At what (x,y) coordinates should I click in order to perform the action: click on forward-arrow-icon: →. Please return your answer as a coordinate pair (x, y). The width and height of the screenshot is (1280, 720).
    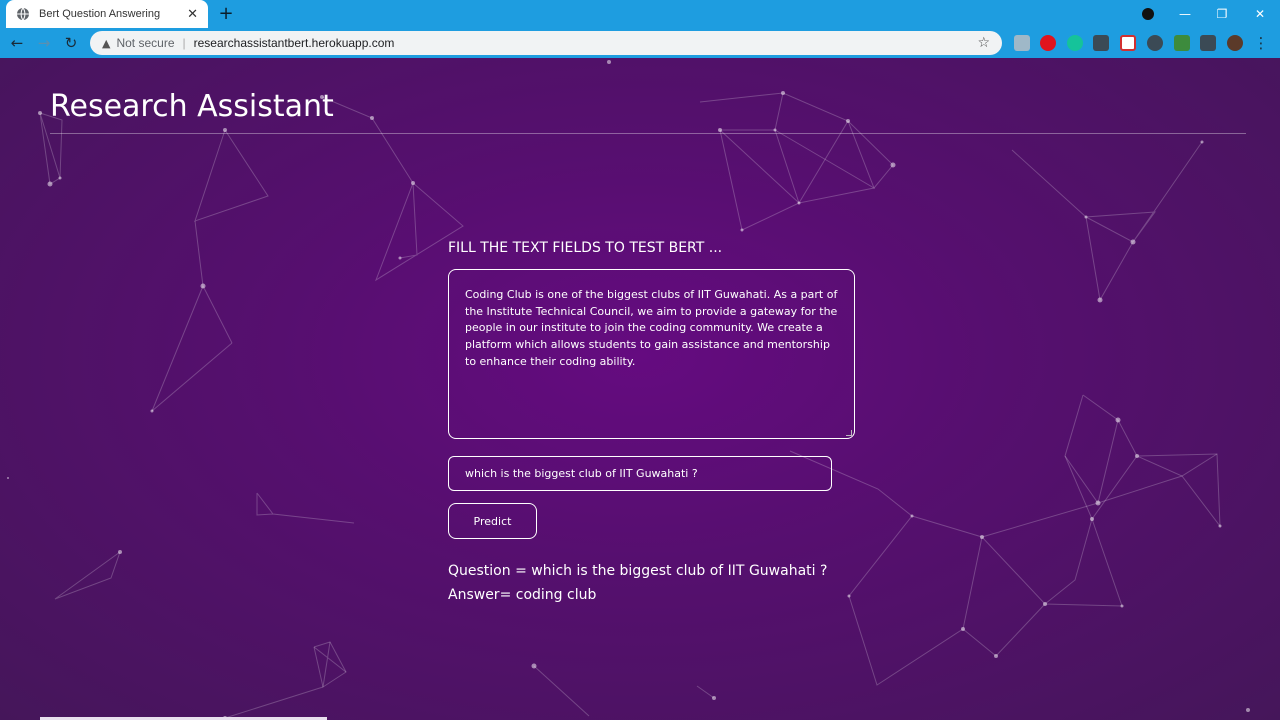
    Looking at the image, I should click on (44, 43).